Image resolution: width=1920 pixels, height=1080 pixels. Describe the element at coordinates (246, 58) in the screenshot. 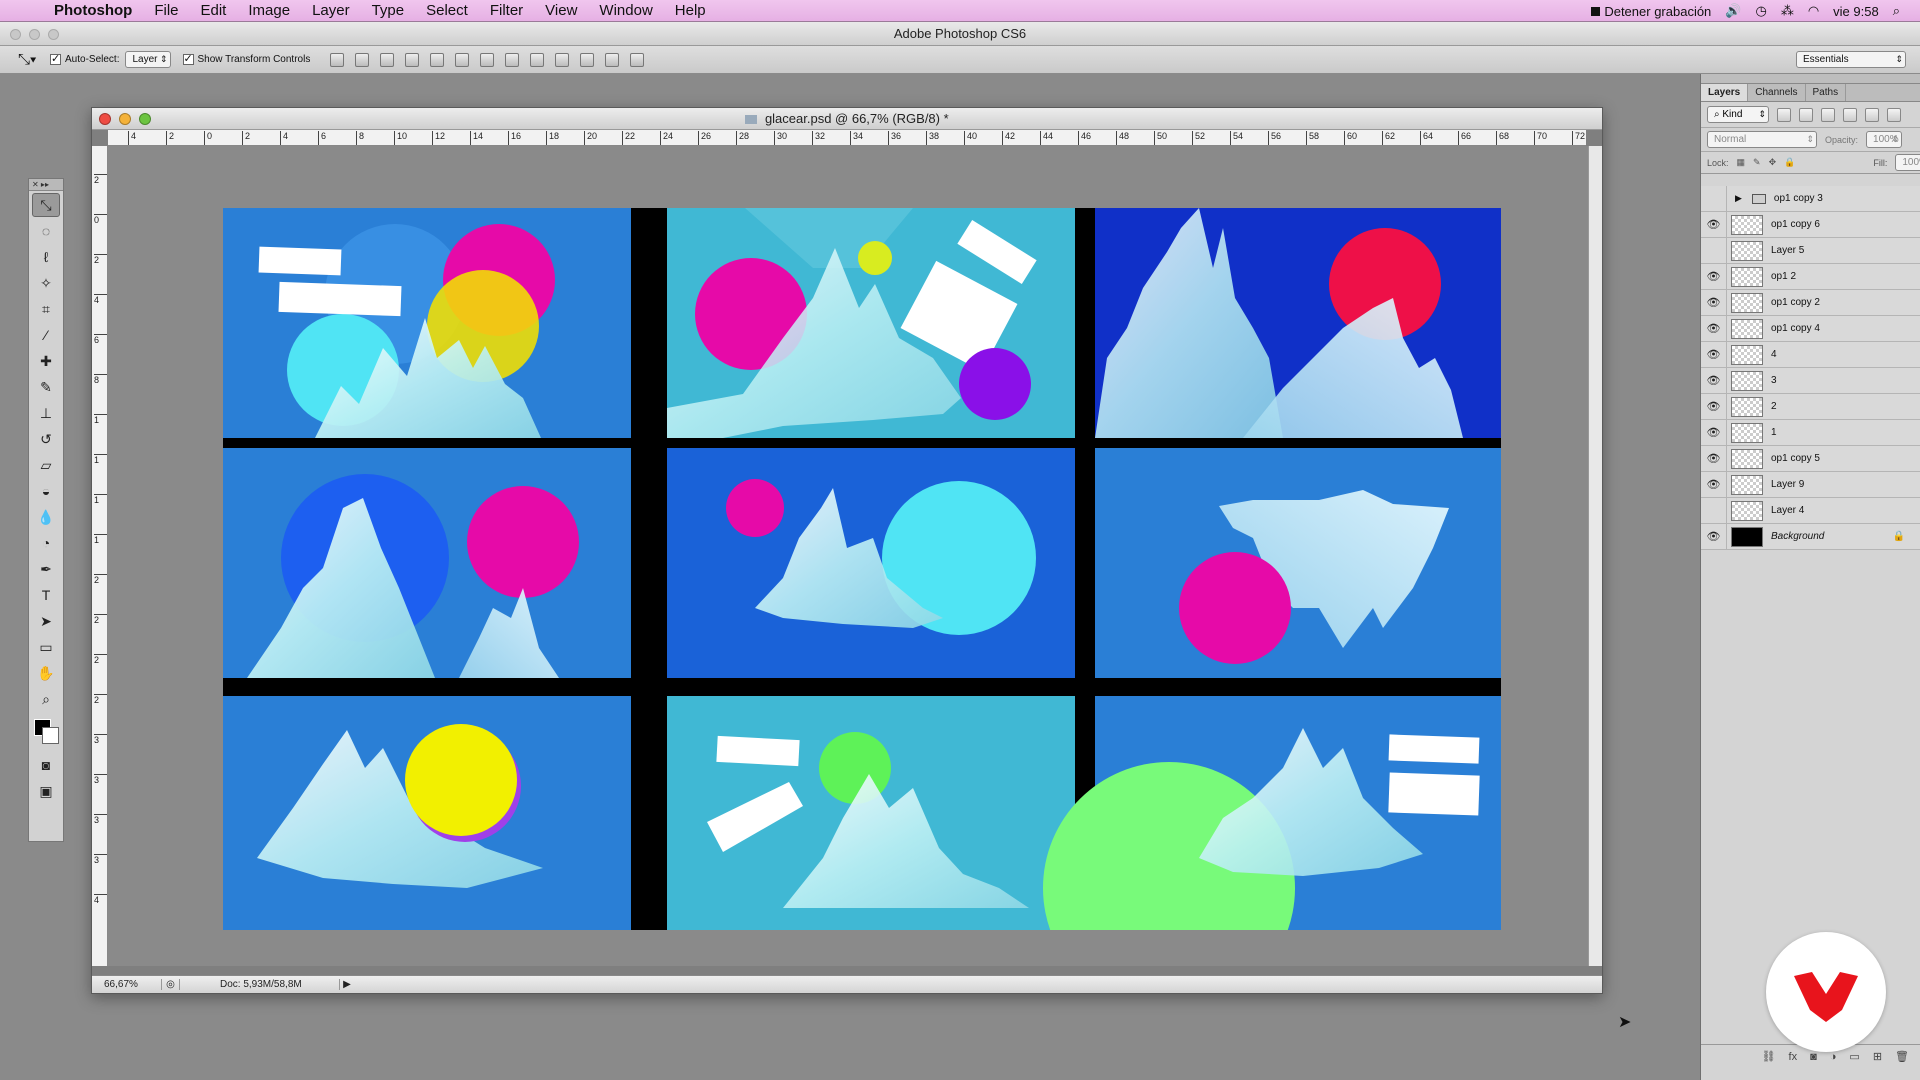

I see `show-transform-option: Show Transform Controls` at that location.